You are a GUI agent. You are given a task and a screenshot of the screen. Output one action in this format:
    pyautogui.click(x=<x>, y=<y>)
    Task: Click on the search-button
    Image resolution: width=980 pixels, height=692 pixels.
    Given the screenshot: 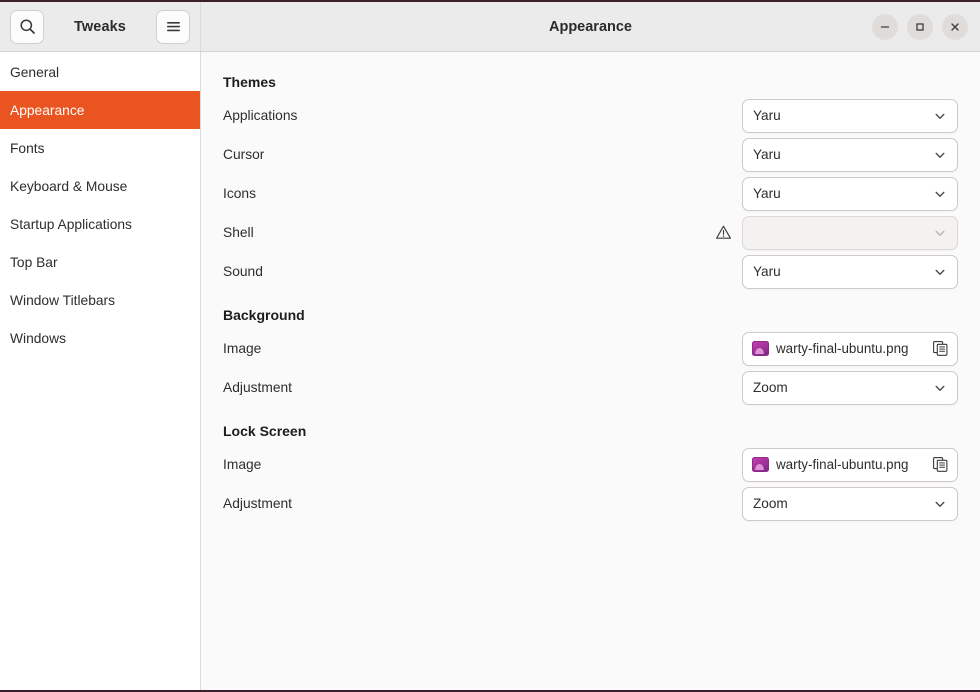 What is the action you would take?
    pyautogui.click(x=27, y=26)
    